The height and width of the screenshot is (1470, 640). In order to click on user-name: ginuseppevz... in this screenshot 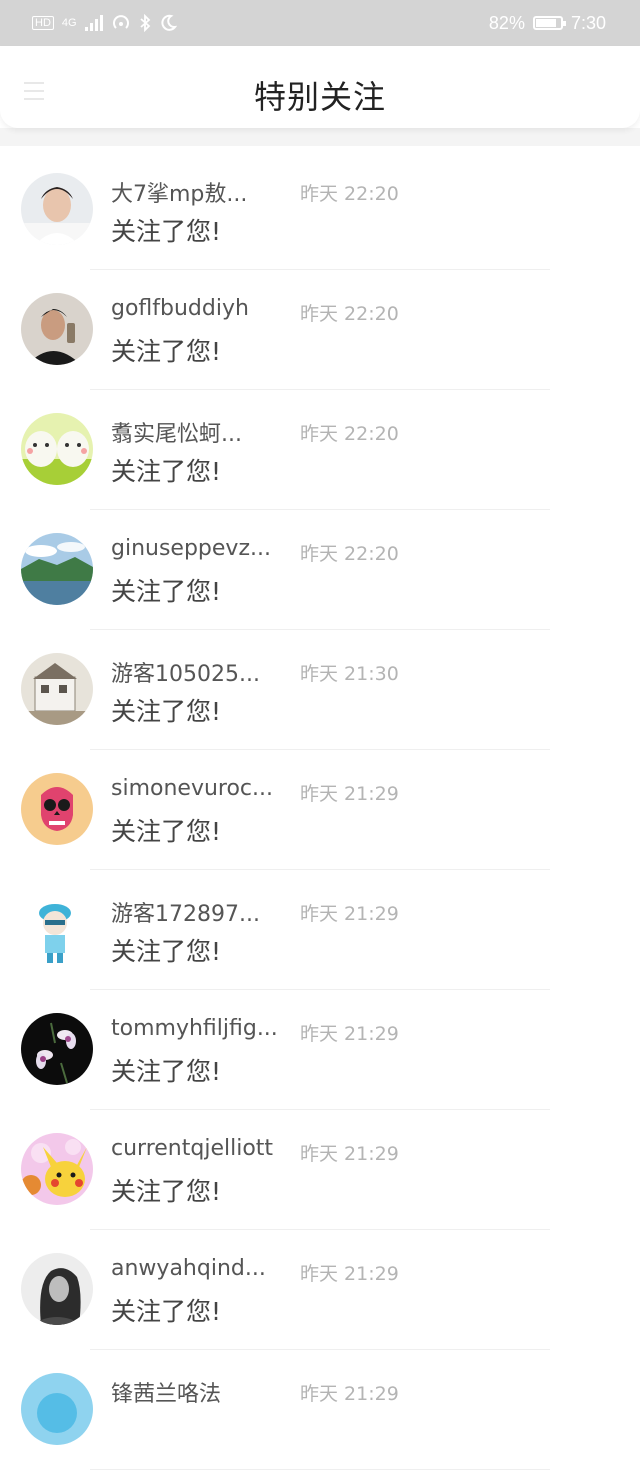, I will do `click(191, 548)`.